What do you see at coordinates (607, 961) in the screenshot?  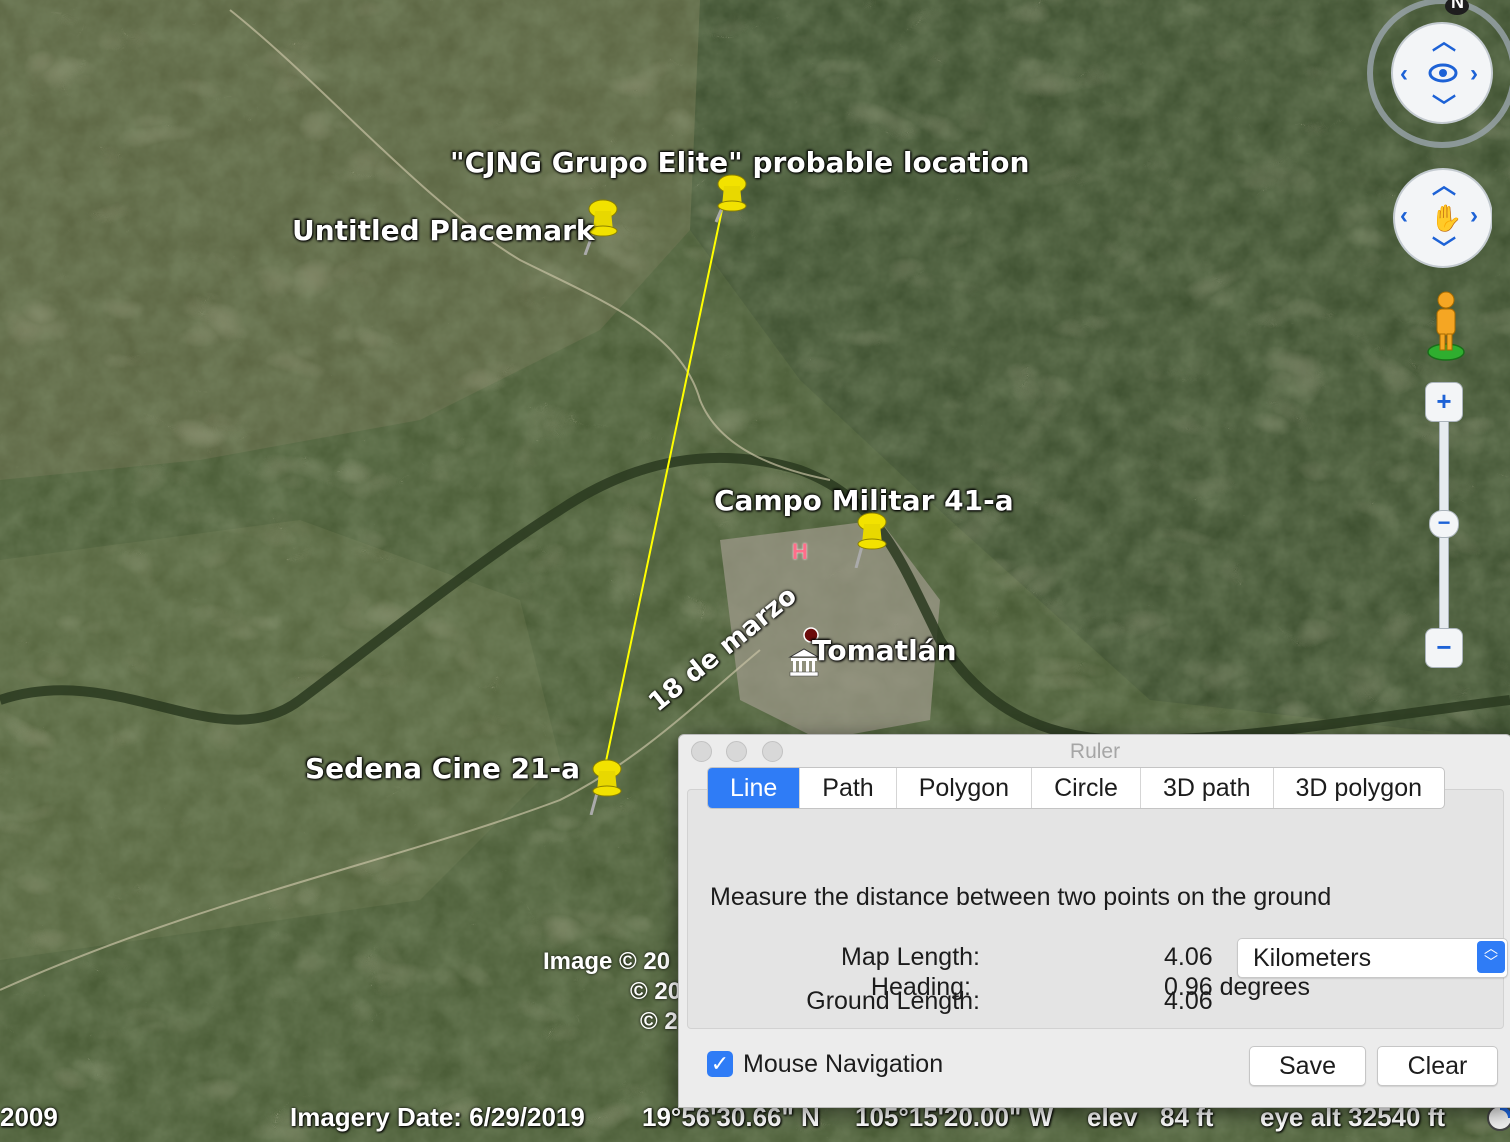 I see `copyright-text: Image © 20` at bounding box center [607, 961].